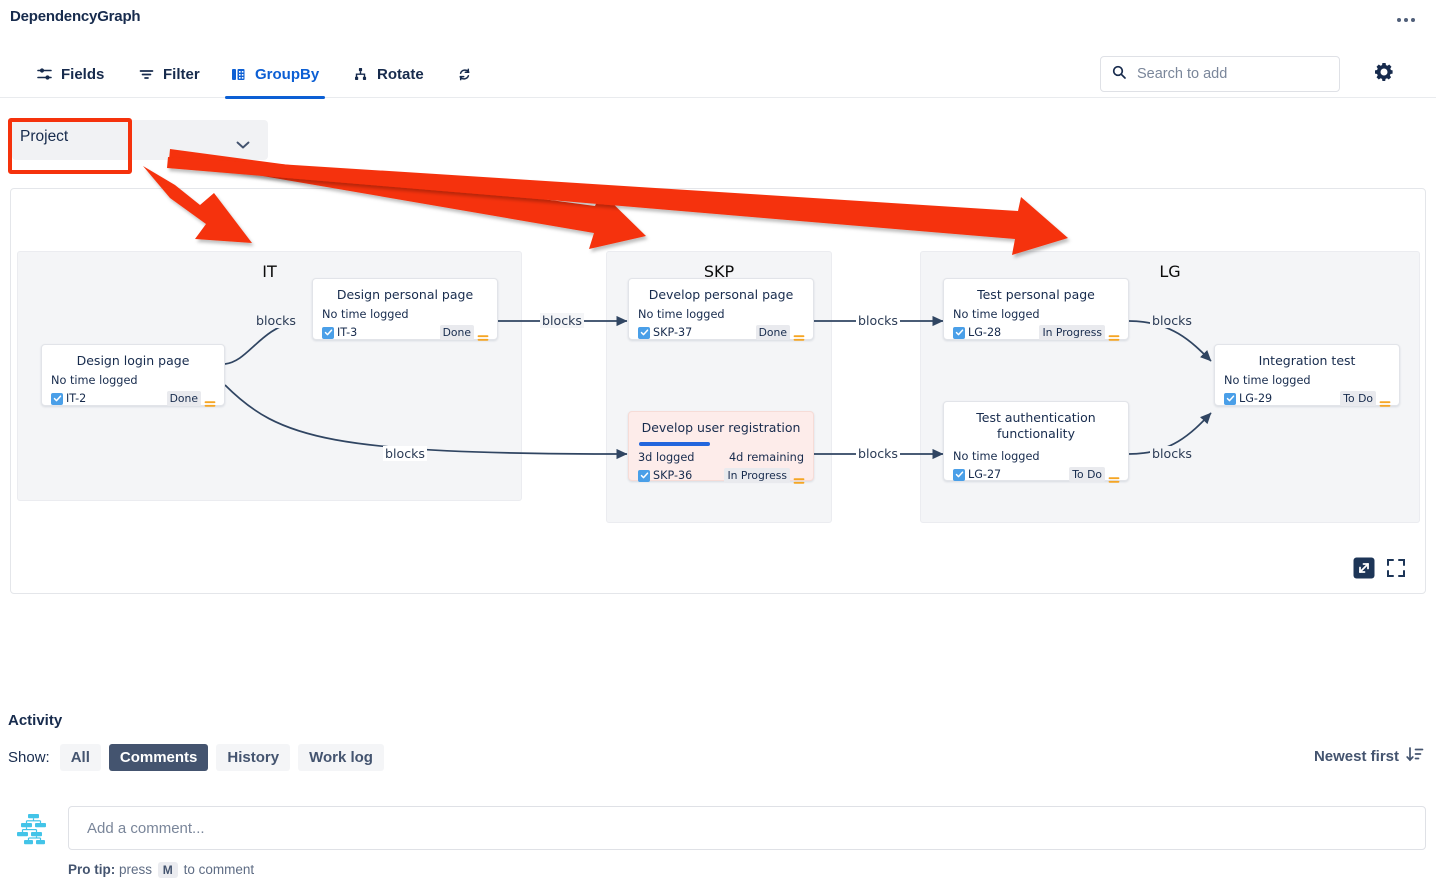 This screenshot has width=1436, height=891. What do you see at coordinates (985, 474) in the screenshot?
I see `issue-key-label: LG-27` at bounding box center [985, 474].